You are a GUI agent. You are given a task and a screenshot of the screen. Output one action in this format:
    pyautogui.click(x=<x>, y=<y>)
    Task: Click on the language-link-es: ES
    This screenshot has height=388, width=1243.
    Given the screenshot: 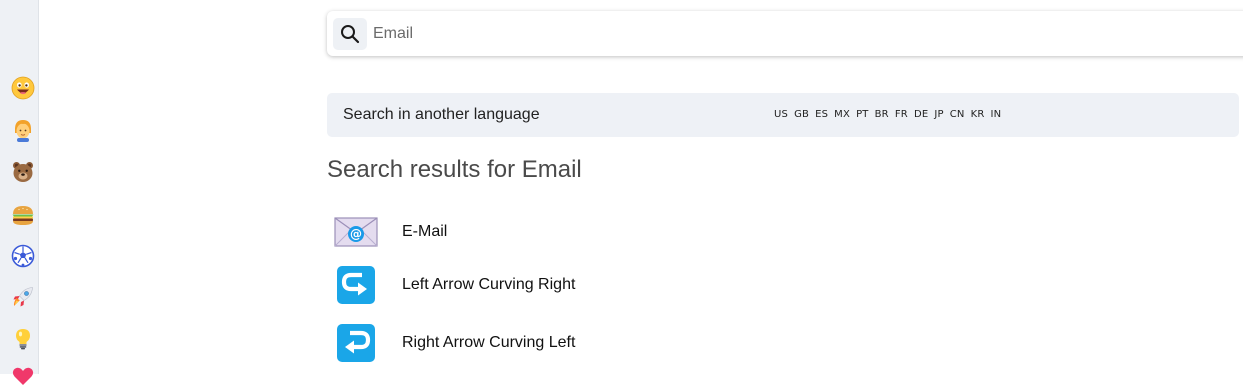 What is the action you would take?
    pyautogui.click(x=821, y=114)
    